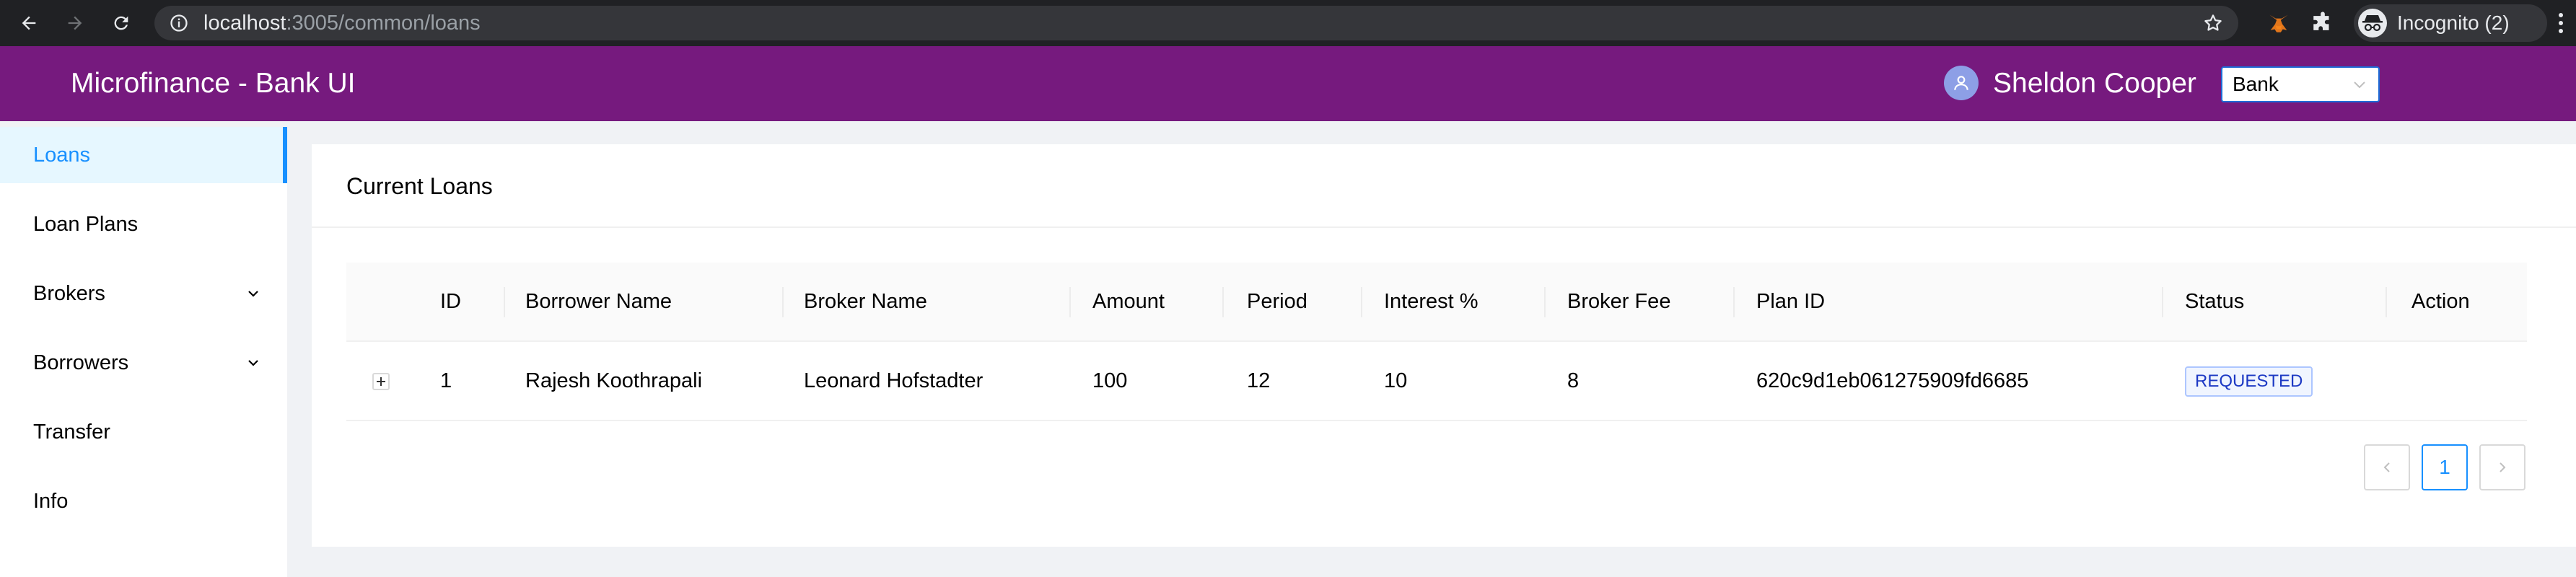 The height and width of the screenshot is (577, 2576). What do you see at coordinates (450, 301) in the screenshot?
I see `column-header-id: ID` at bounding box center [450, 301].